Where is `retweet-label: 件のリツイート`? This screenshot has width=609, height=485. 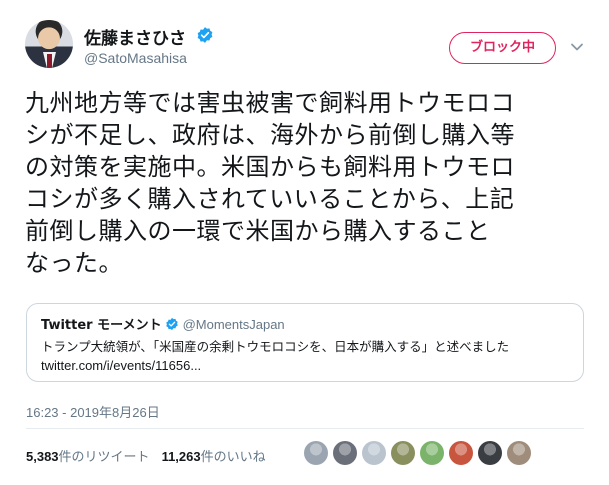 retweet-label: 件のリツイート is located at coordinates (104, 457).